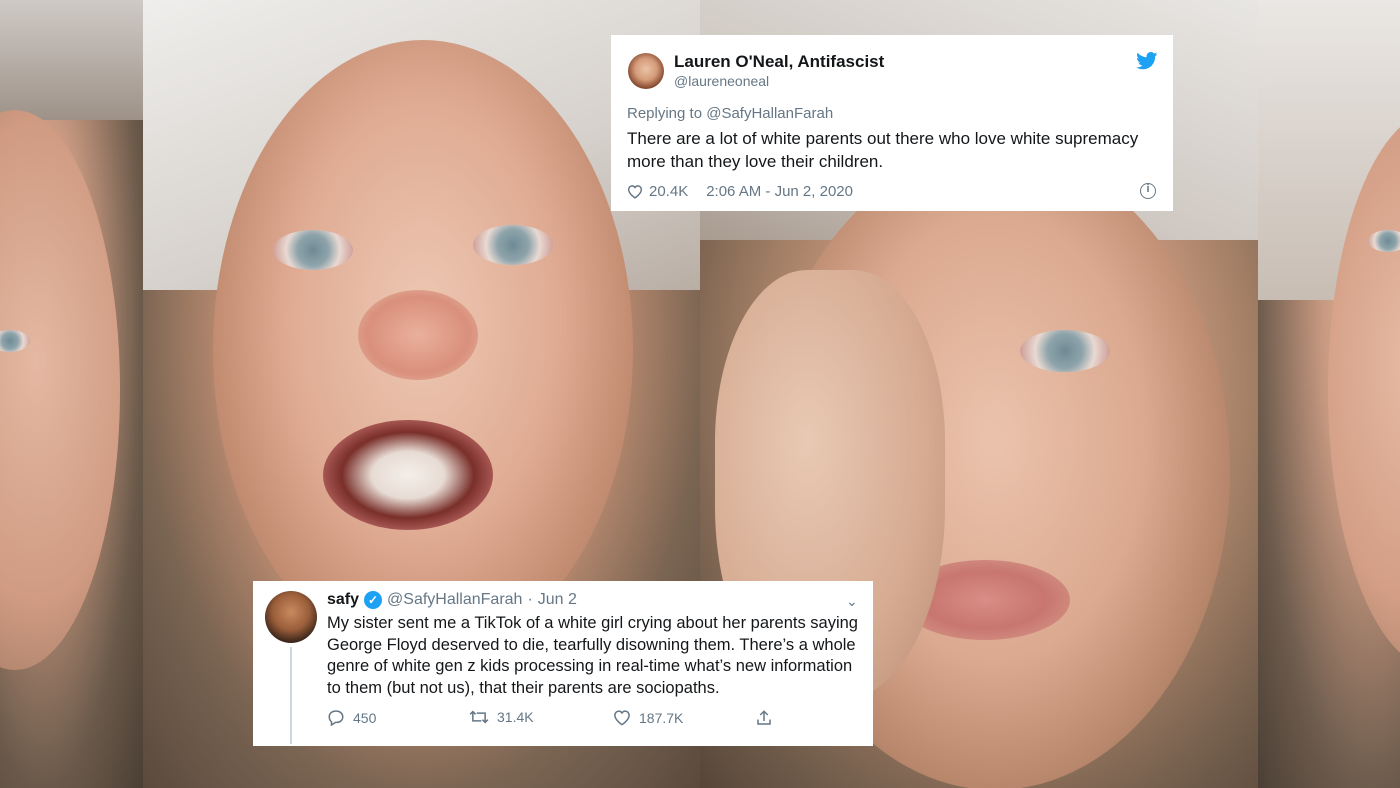 The image size is (1400, 788). I want to click on tweet-actions: 450 31.4K 187.7K, so click(562, 719).